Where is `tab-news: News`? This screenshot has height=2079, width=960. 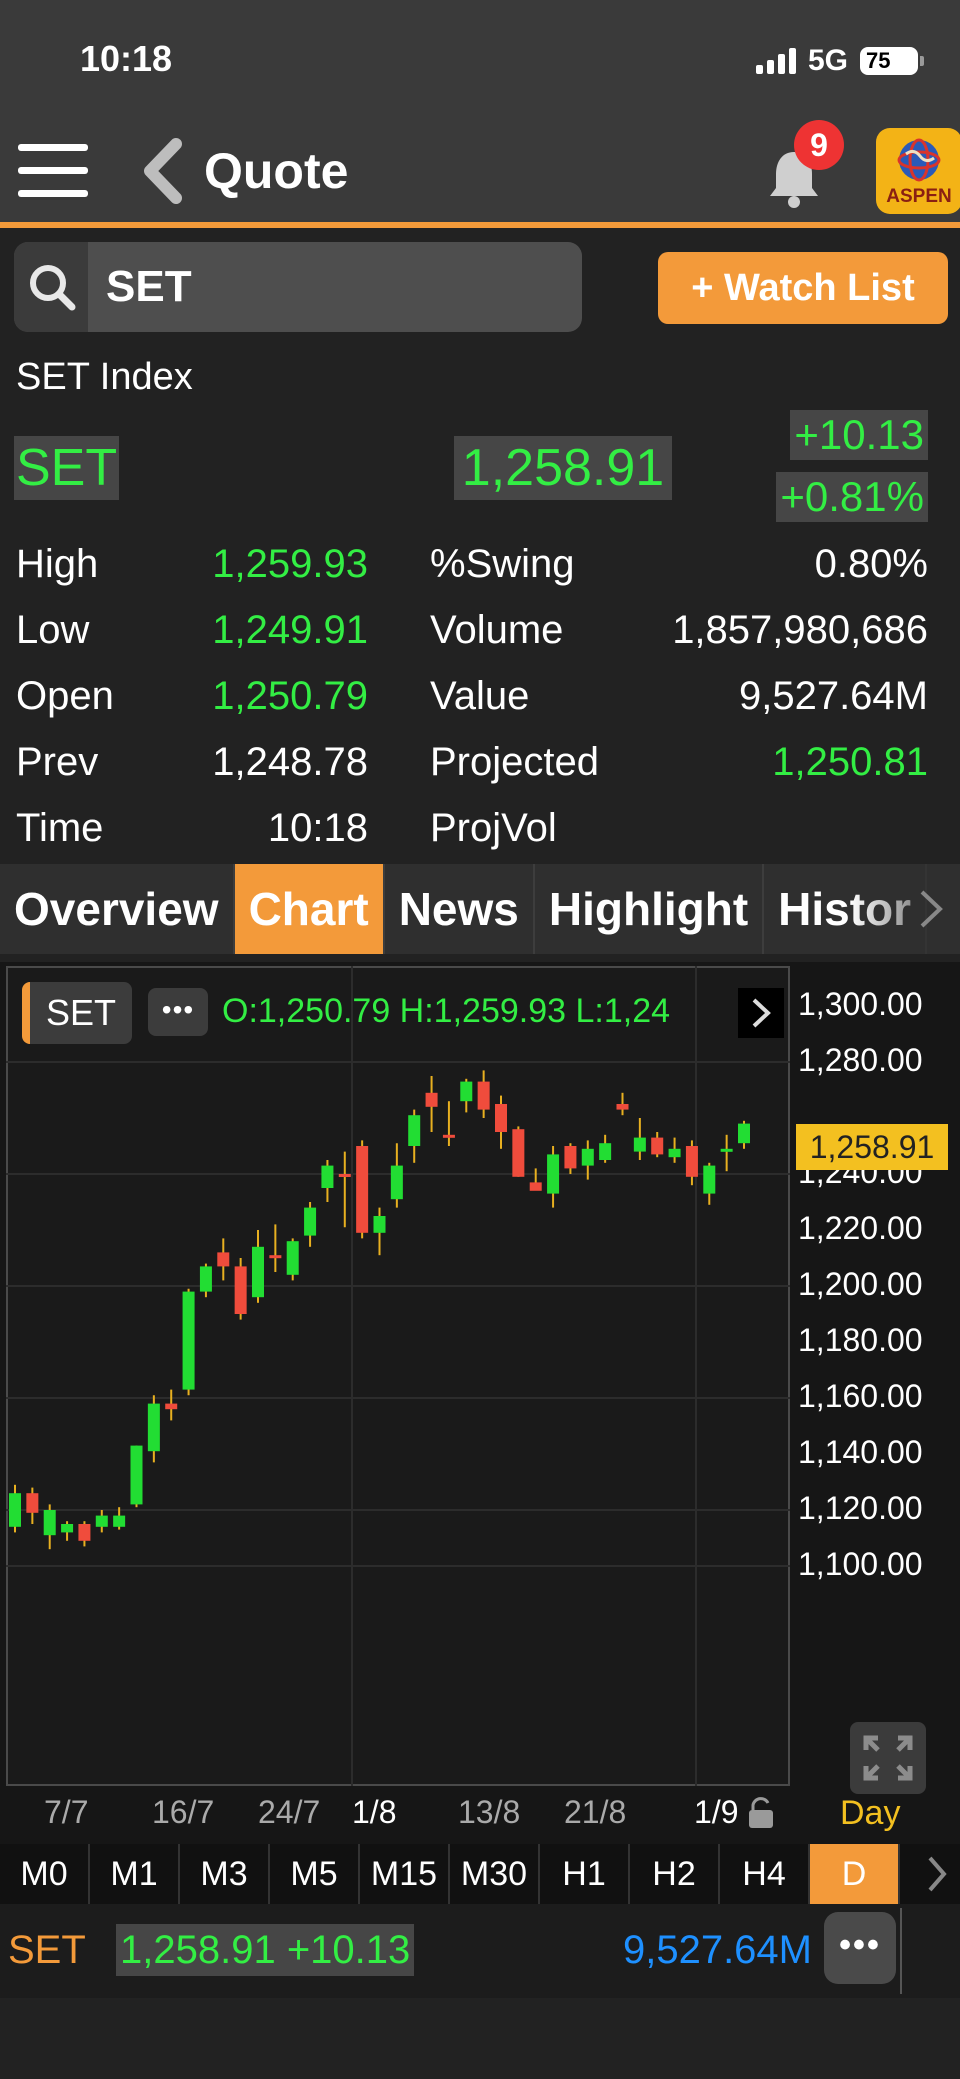 tab-news: News is located at coordinates (460, 909).